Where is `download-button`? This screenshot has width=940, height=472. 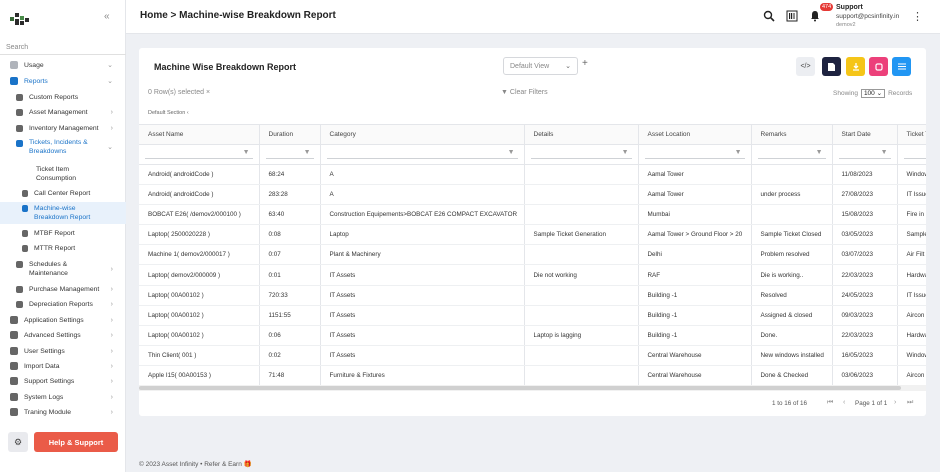 download-button is located at coordinates (855, 66).